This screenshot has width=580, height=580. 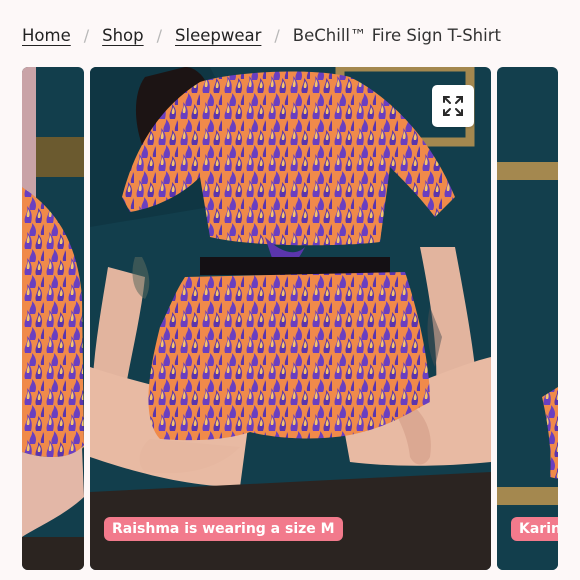 I want to click on previous-product-image, so click(x=53, y=318).